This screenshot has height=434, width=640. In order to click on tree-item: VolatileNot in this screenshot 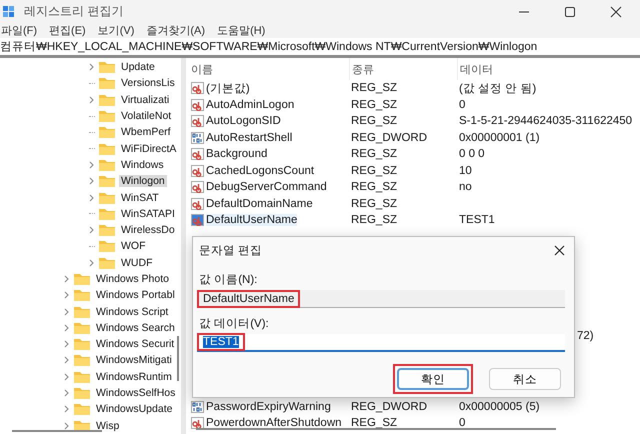, I will do `click(146, 116)`.